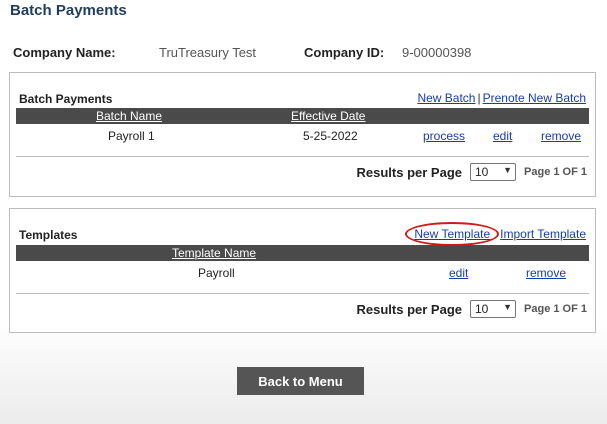  I want to click on company-name-label: Company Name:, so click(64, 52).